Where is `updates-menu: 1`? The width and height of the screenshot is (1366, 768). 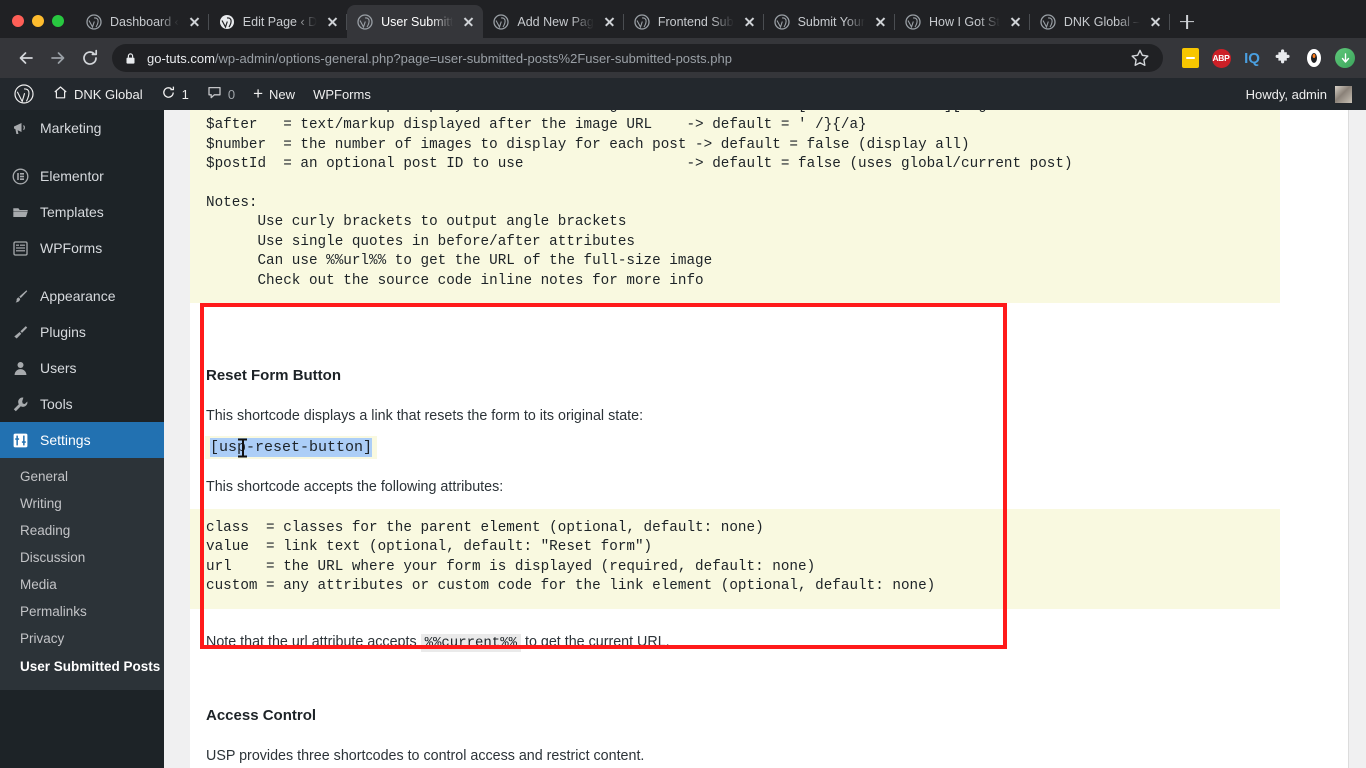 updates-menu: 1 is located at coordinates (175, 94).